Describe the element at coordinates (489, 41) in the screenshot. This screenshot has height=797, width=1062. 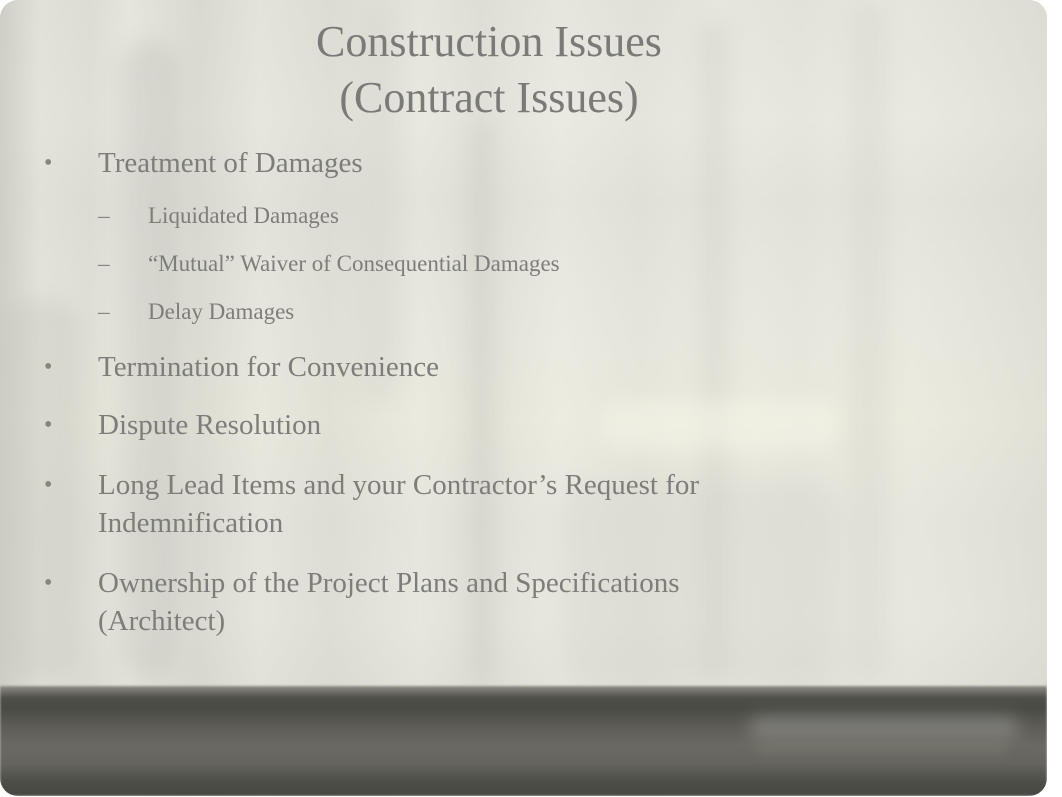
I see `slide-title-line-1: Construction Issues` at that location.